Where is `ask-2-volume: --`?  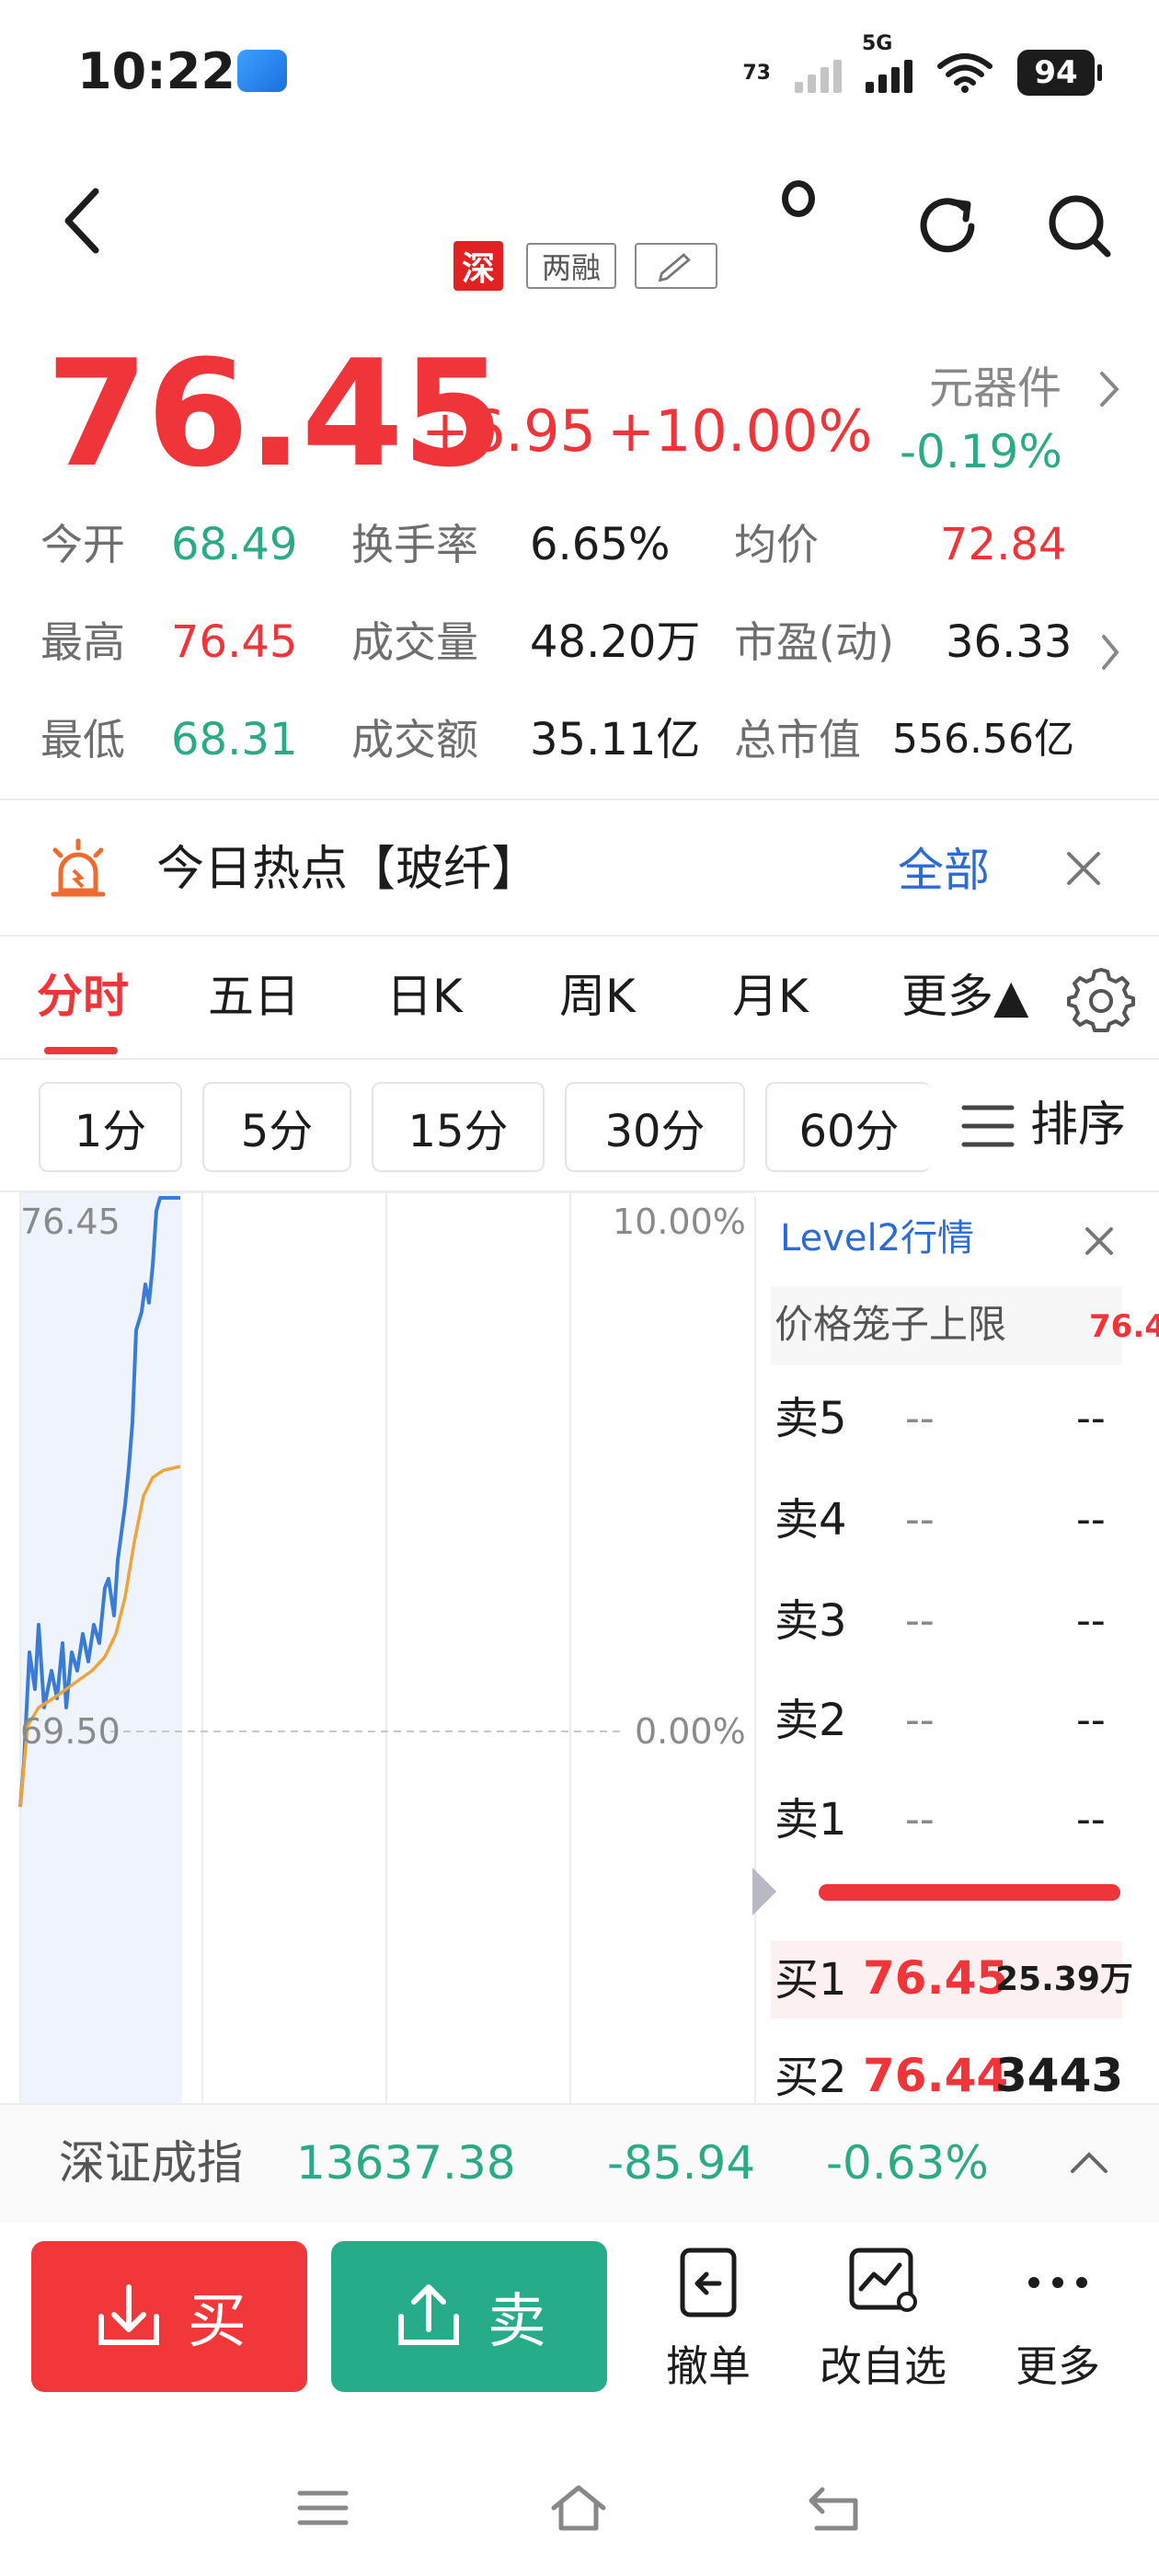 ask-2-volume: -- is located at coordinates (1091, 1719).